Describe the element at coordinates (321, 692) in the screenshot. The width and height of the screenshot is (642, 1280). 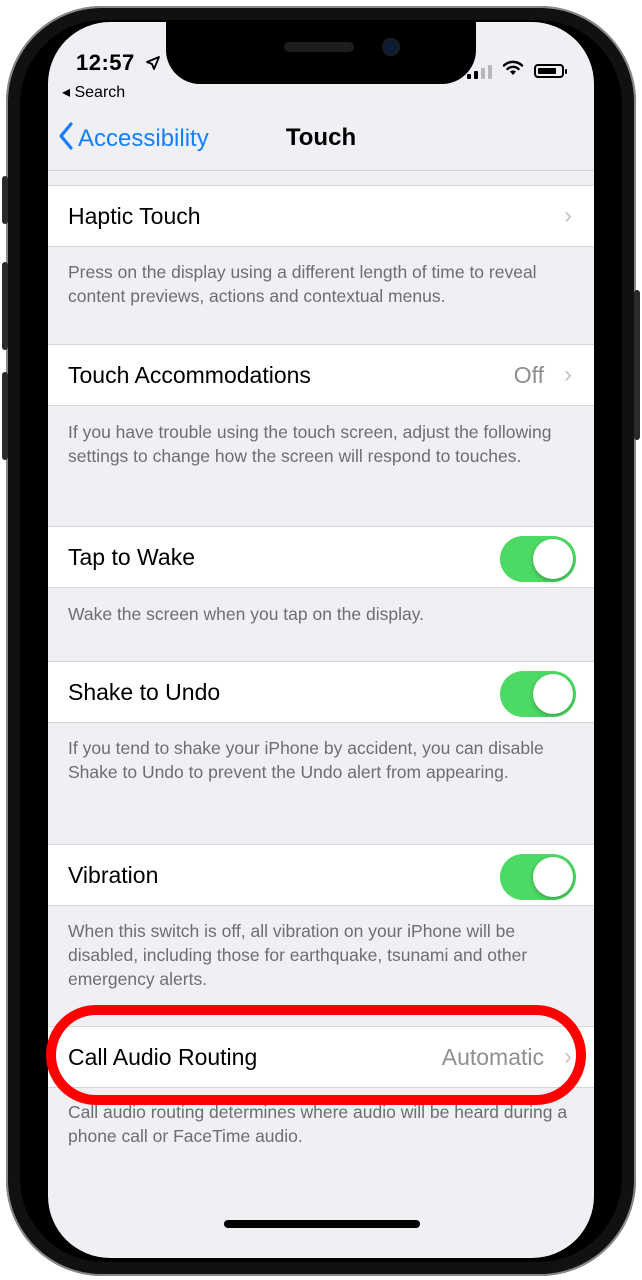
I see `shake-to-undo-row: Shake to Undo` at that location.